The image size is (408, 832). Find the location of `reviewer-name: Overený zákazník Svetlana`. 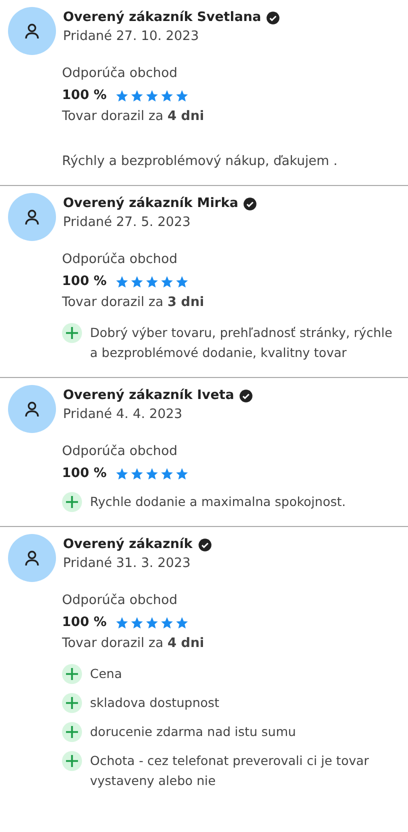

reviewer-name: Overený zákazník Svetlana is located at coordinates (162, 17).